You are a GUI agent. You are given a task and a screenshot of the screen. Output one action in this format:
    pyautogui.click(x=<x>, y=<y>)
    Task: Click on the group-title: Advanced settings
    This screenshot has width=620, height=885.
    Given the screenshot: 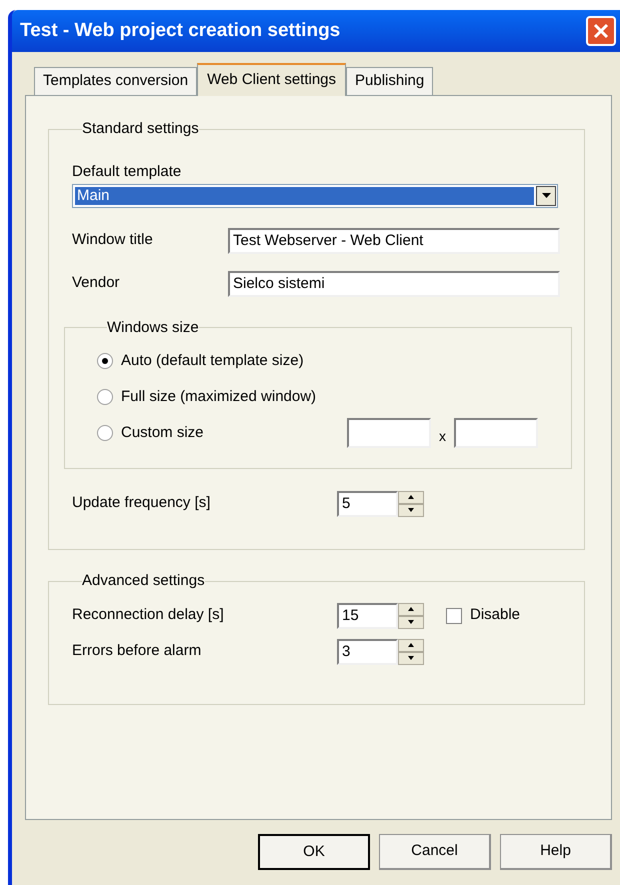 What is the action you would take?
    pyautogui.click(x=143, y=581)
    